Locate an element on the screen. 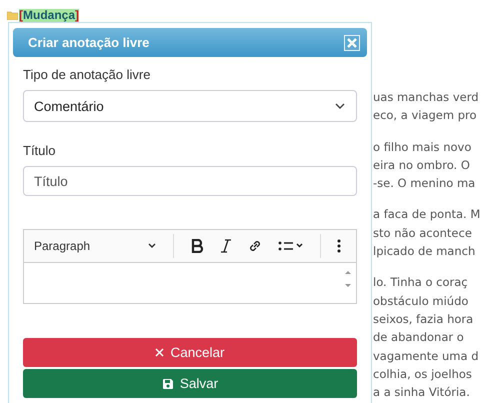  field-label: Tipo de anotação livre is located at coordinates (87, 74).